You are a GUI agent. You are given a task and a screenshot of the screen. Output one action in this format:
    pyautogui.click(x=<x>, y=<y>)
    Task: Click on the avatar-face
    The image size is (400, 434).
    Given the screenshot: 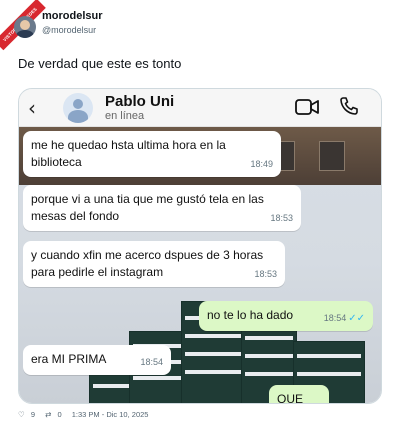 What is the action you would take?
    pyautogui.click(x=25, y=25)
    